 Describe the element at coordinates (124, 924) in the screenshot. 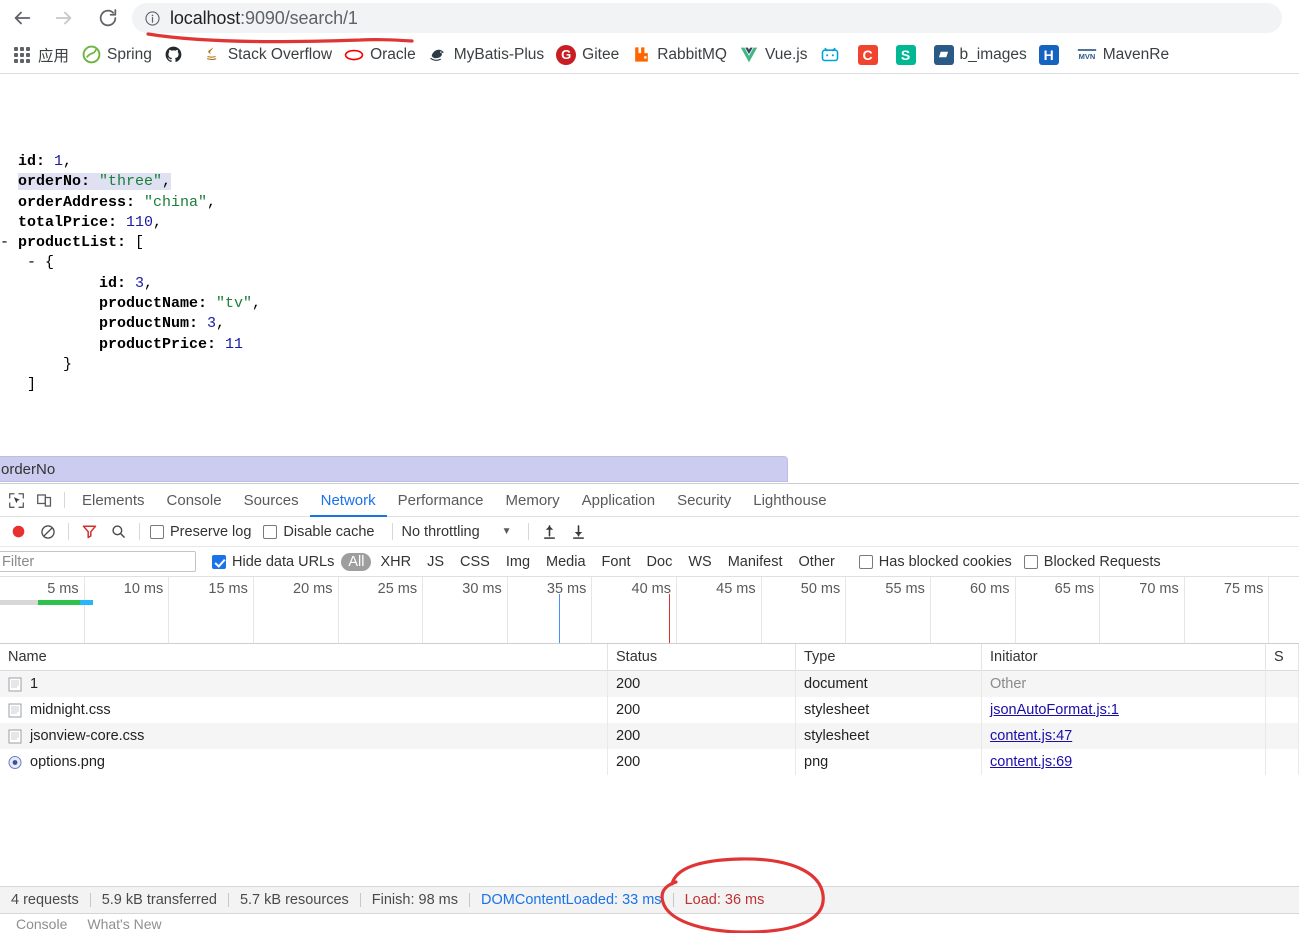

I see `drawer-tab-whats-new: What's New` at that location.